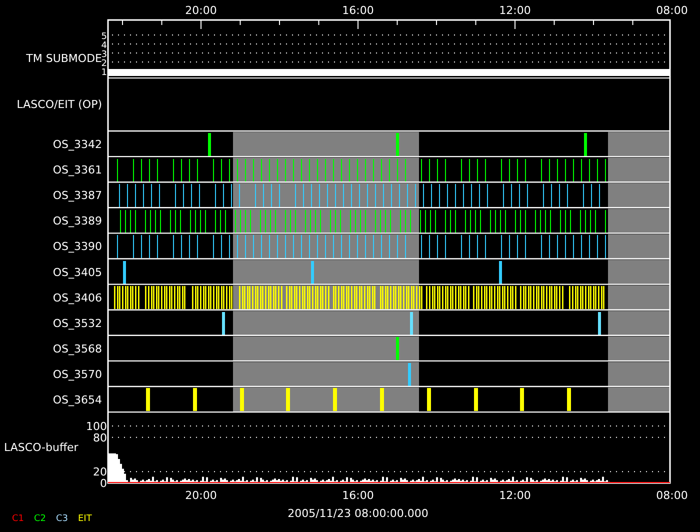 This screenshot has width=700, height=532. Describe the element at coordinates (104, 55) in the screenshot. I see `axis-label: 3` at that location.